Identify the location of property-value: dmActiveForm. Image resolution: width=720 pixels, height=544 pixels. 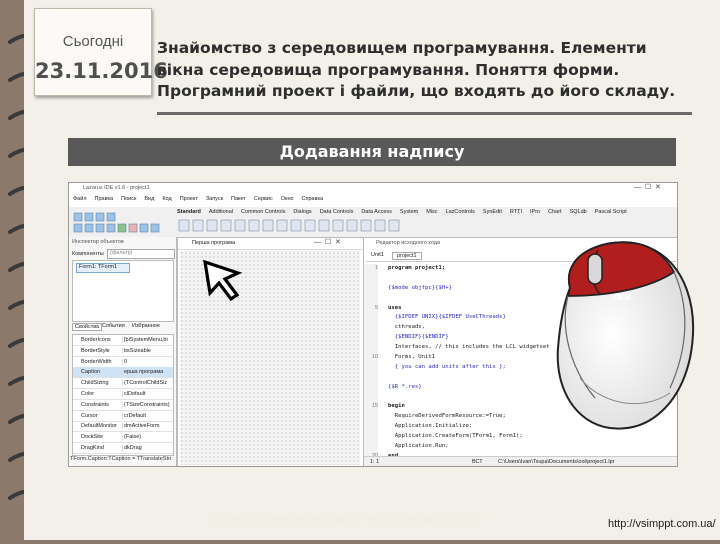
(148, 426).